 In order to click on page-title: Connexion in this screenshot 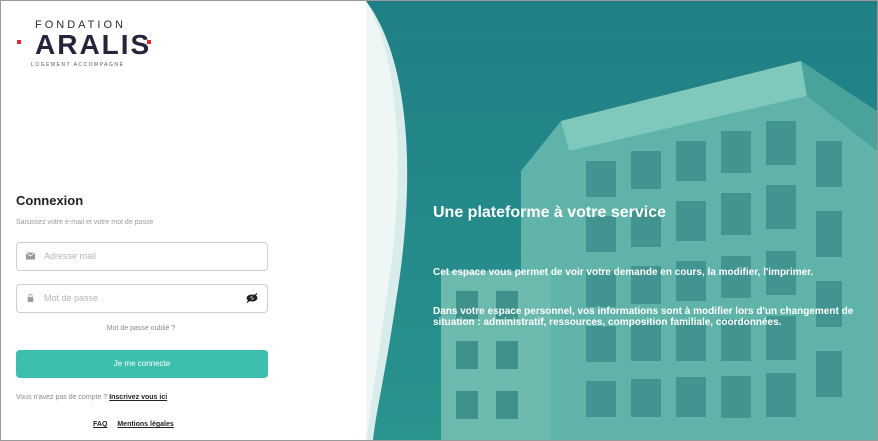, I will do `click(50, 200)`.